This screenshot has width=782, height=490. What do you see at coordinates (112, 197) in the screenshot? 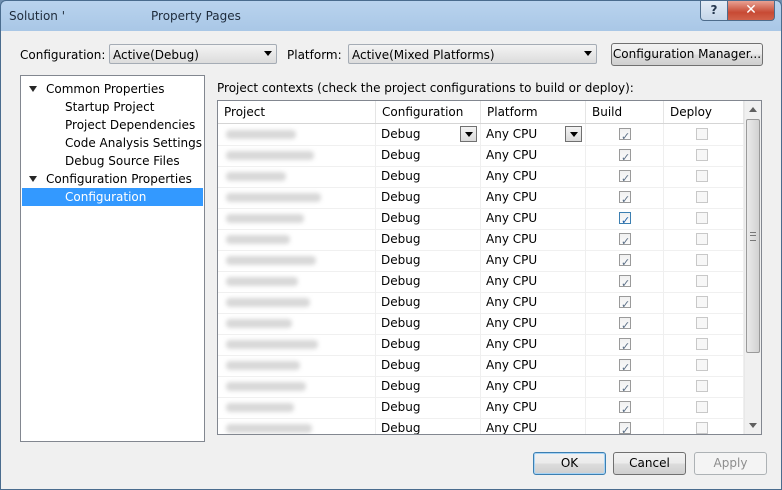
I see `tree-item-configuration: Configuration` at bounding box center [112, 197].